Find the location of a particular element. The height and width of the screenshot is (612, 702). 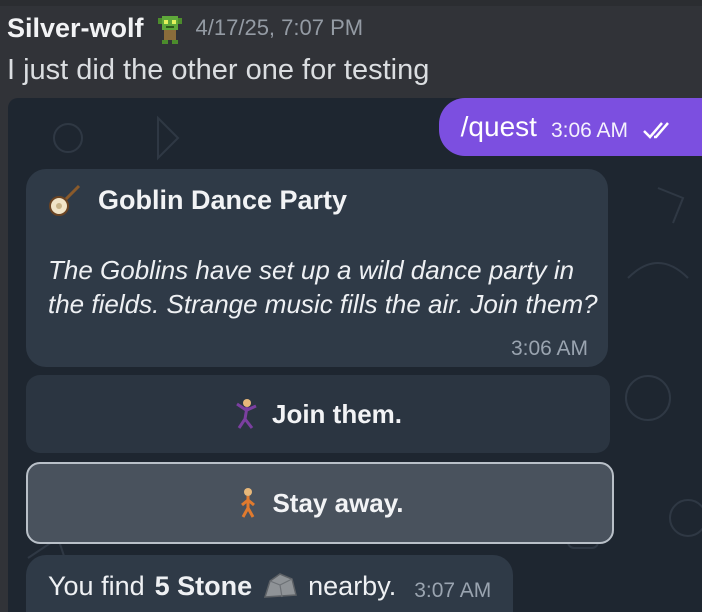

outgoing-message-bubble: /quest 3:06 AM is located at coordinates (570, 127).